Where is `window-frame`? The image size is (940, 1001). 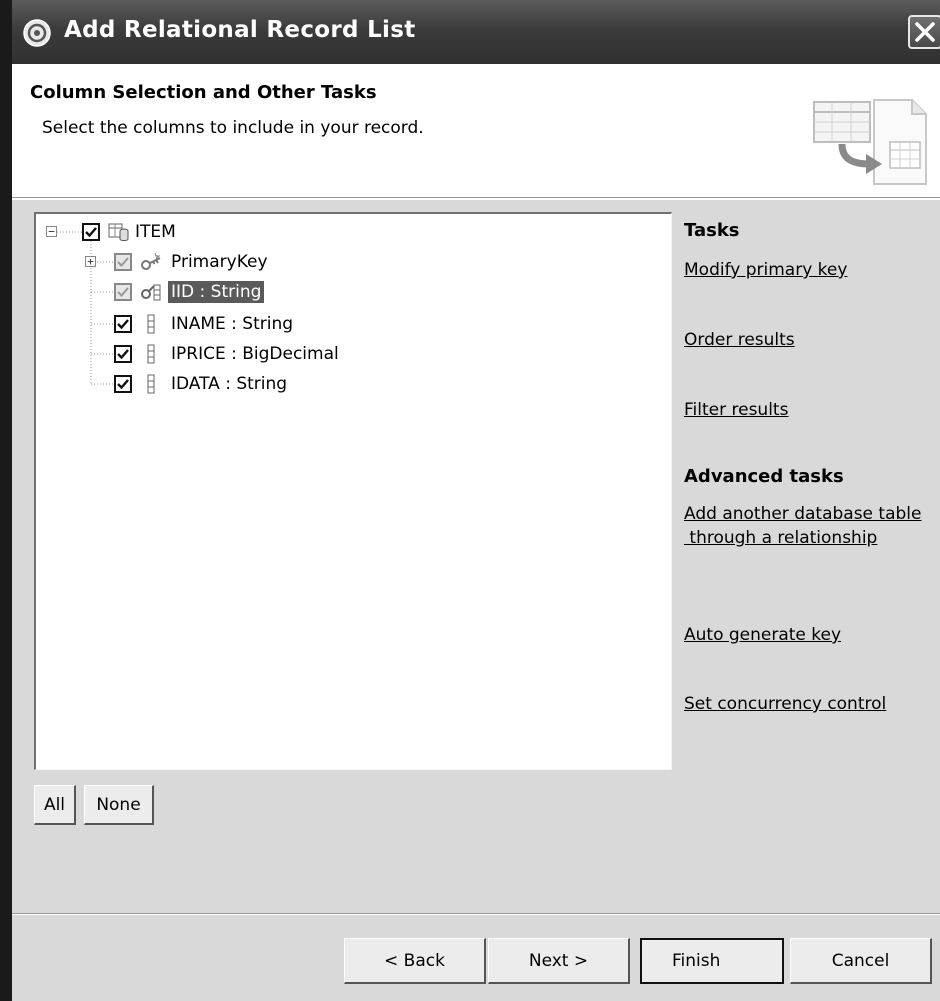 window-frame is located at coordinates (6, 500).